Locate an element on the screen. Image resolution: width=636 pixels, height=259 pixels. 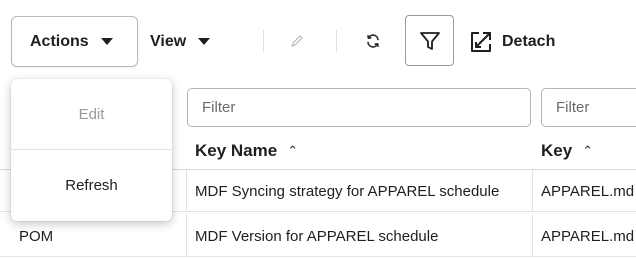
filter-icon is located at coordinates (429, 40).